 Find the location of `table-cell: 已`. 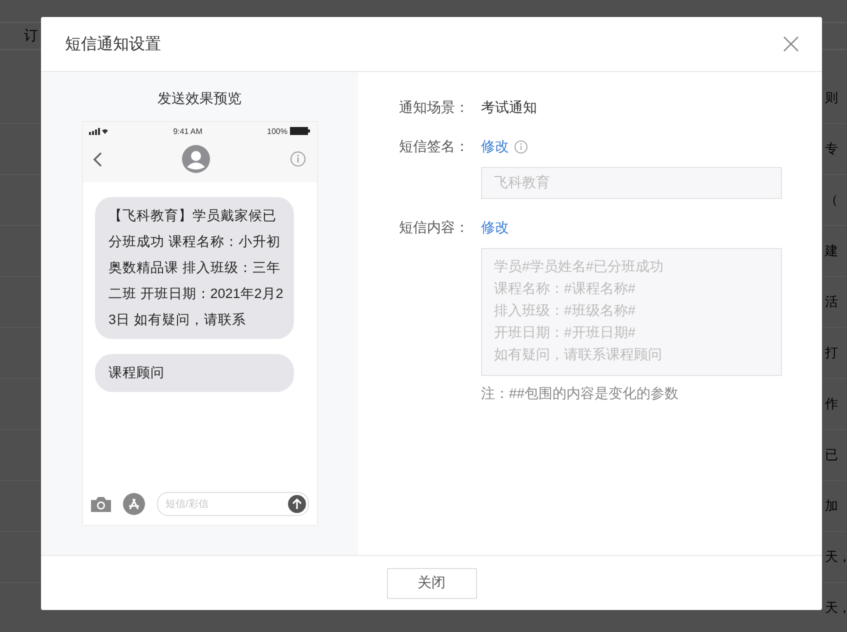

table-cell: 已 is located at coordinates (831, 455).